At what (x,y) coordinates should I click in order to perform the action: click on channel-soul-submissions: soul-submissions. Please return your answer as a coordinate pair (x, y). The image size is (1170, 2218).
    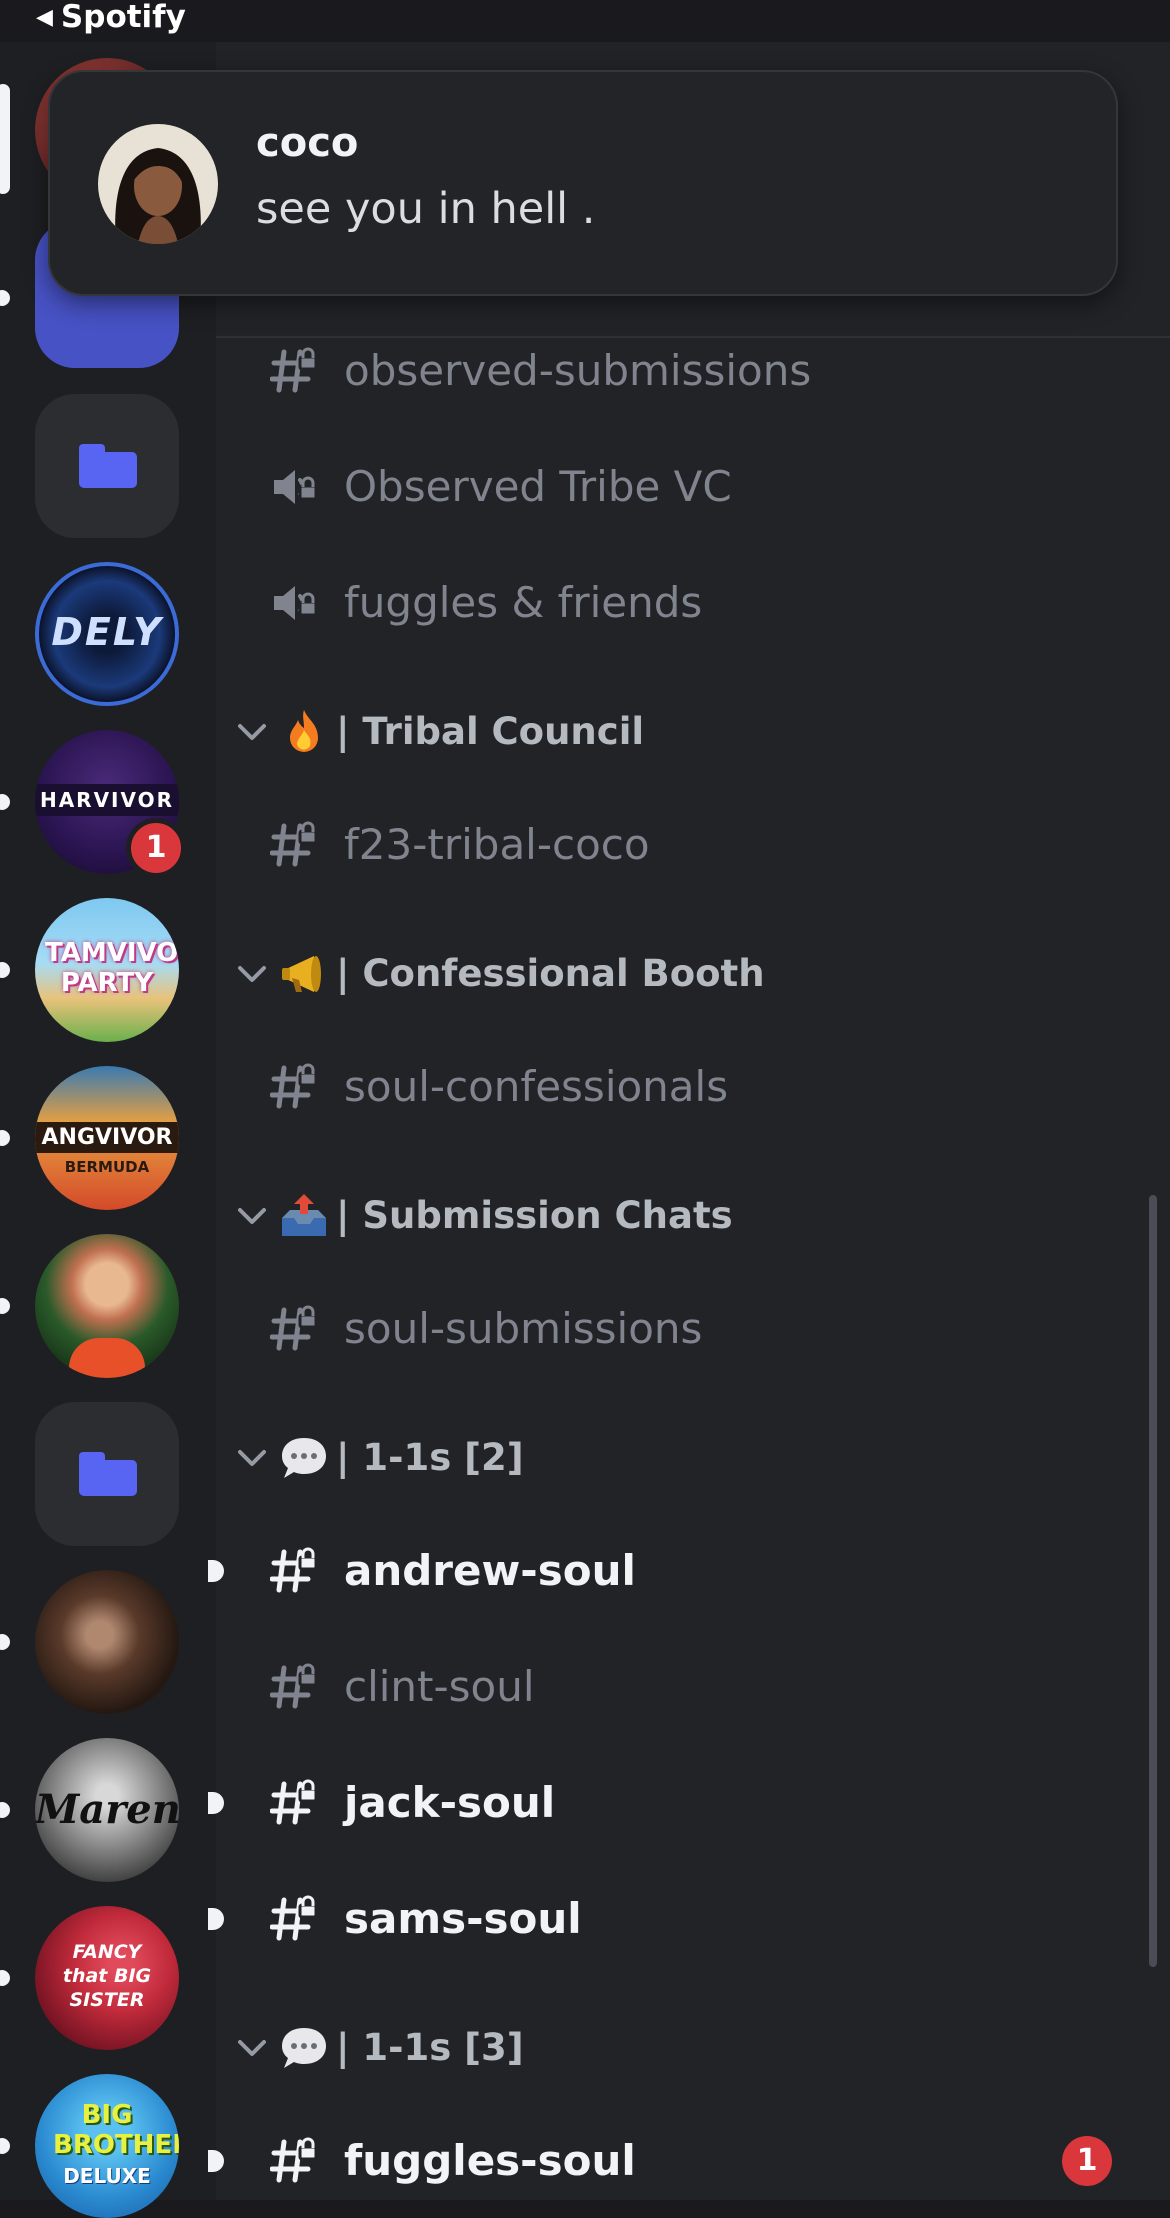
    Looking at the image, I should click on (693, 1329).